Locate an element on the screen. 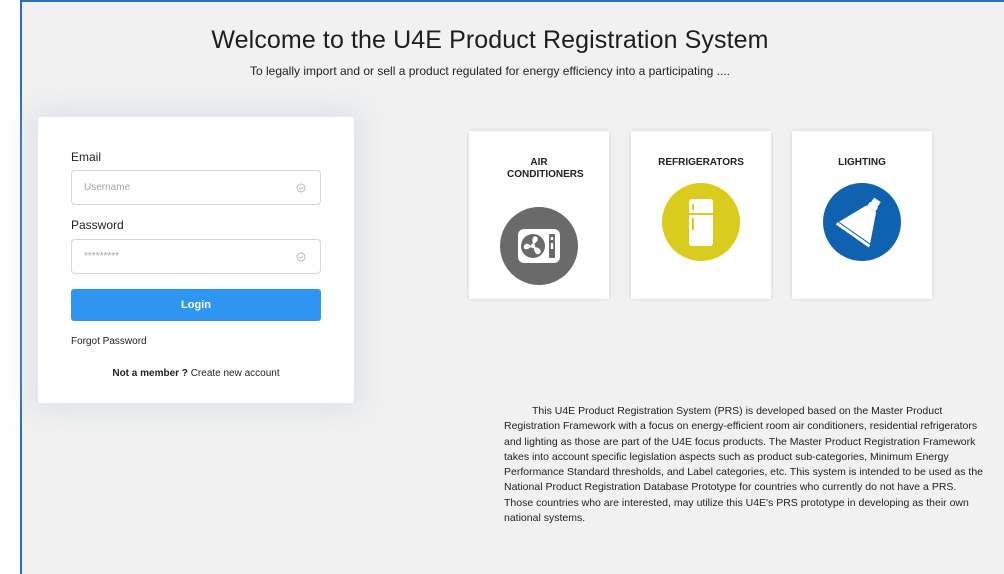  password-field-wrapper is located at coordinates (196, 256).